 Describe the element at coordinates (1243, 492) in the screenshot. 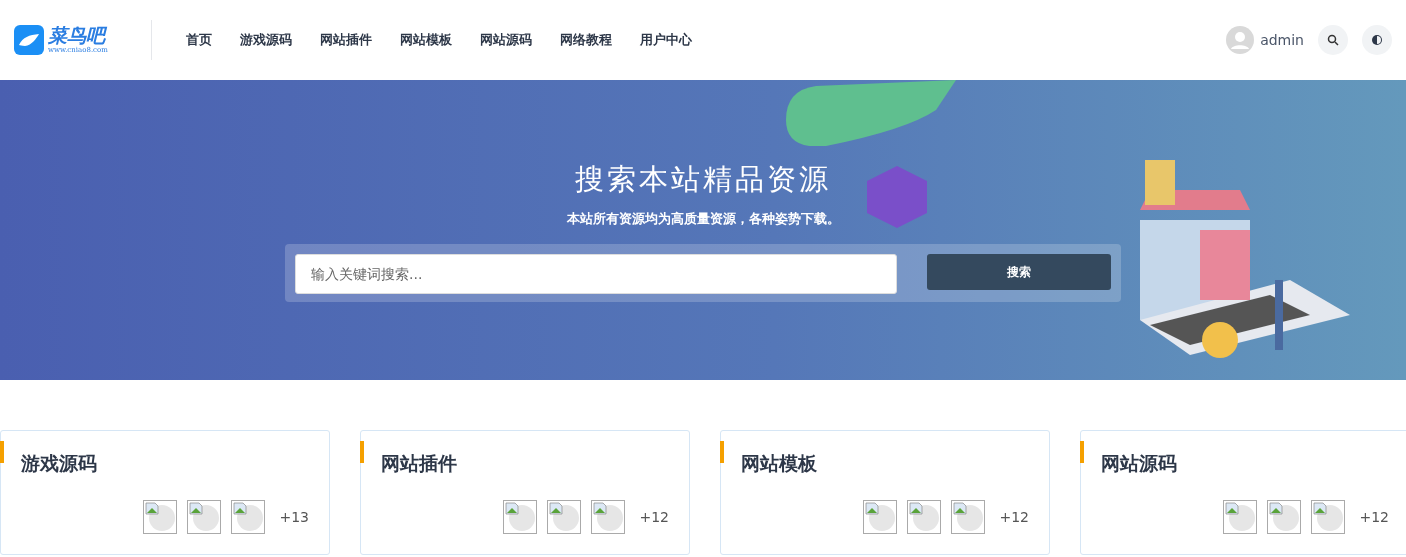

I see `category-card: 网站源码 +12` at that location.